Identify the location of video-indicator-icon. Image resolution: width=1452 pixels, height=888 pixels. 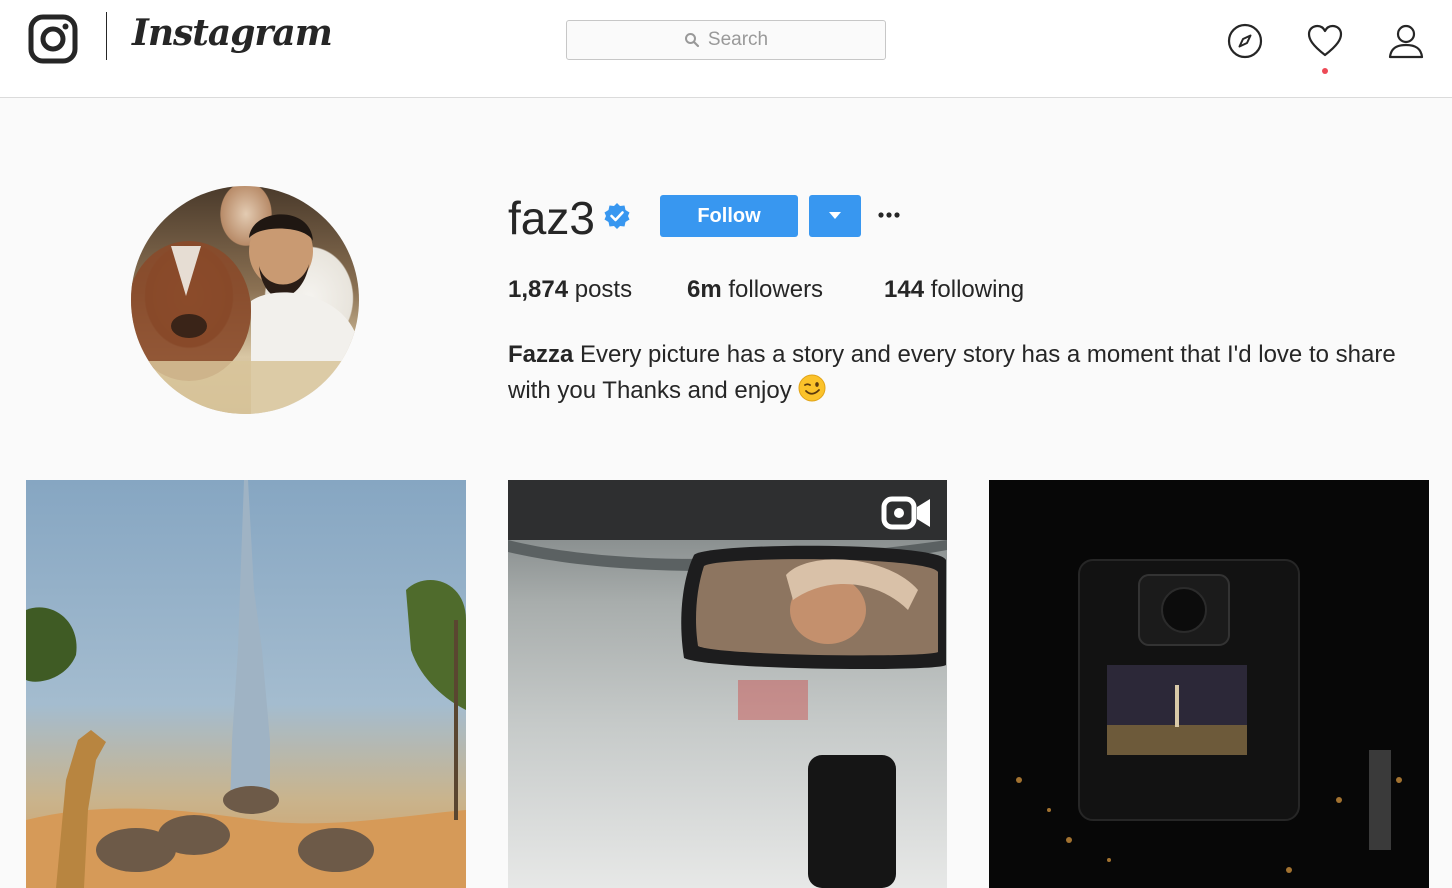
(905, 513).